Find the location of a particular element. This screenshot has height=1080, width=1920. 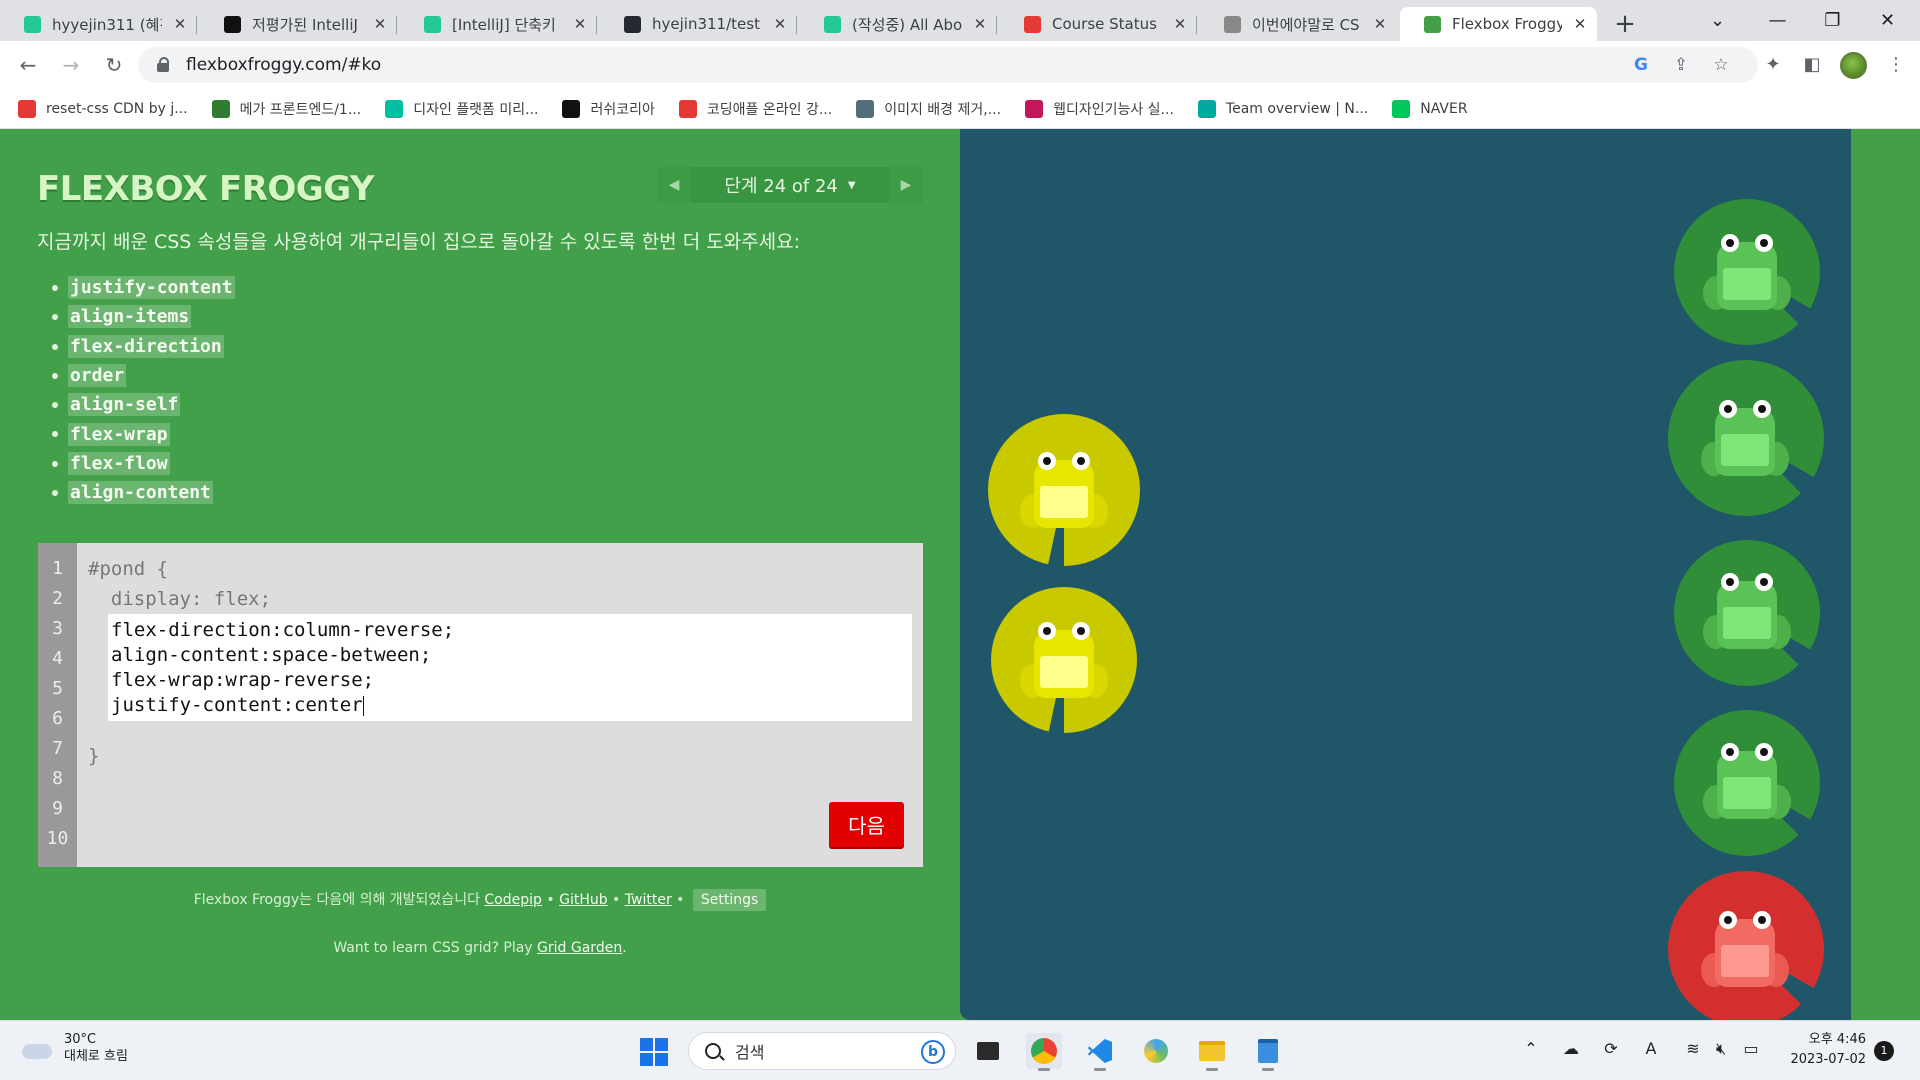

line-number: 7 is located at coordinates (57, 748).